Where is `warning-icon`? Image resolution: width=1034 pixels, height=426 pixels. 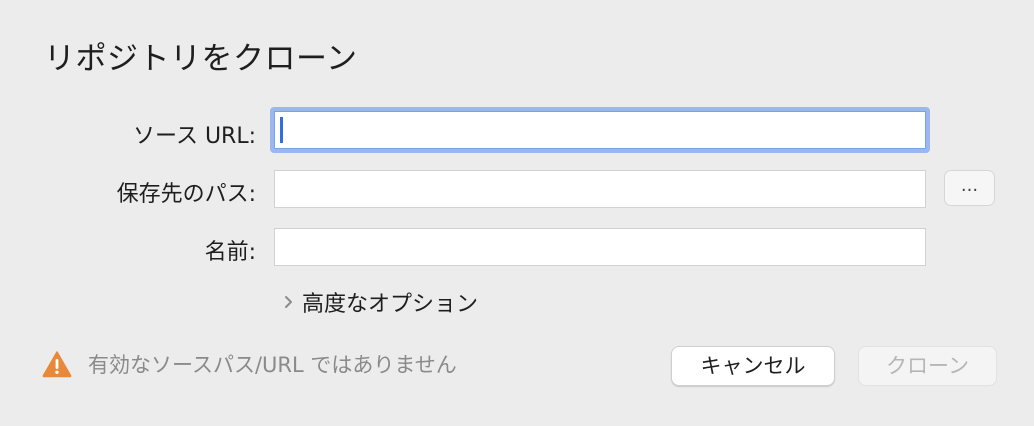
warning-icon is located at coordinates (57, 364).